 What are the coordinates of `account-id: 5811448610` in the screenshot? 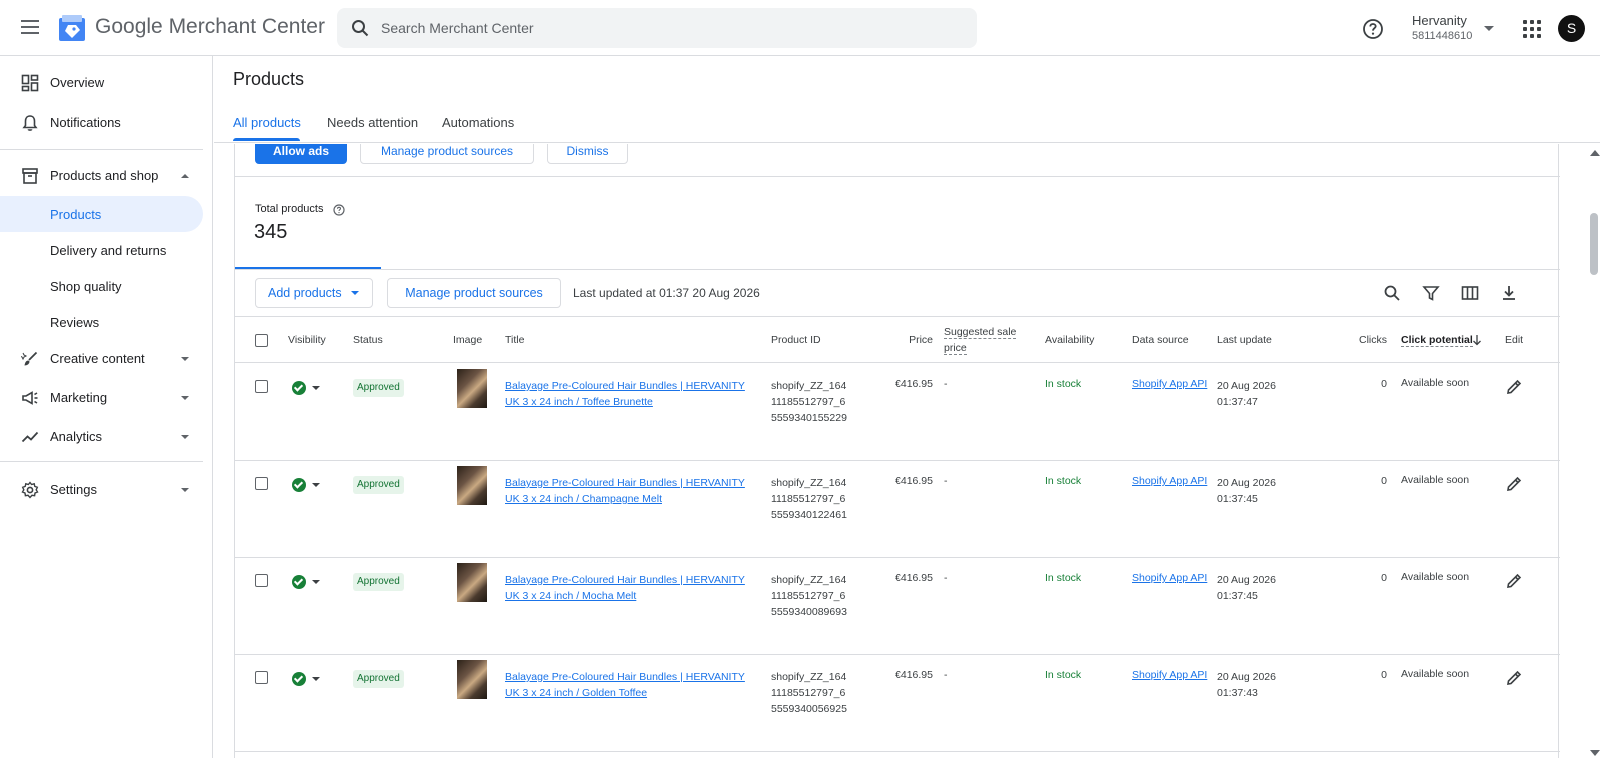 It's located at (1442, 36).